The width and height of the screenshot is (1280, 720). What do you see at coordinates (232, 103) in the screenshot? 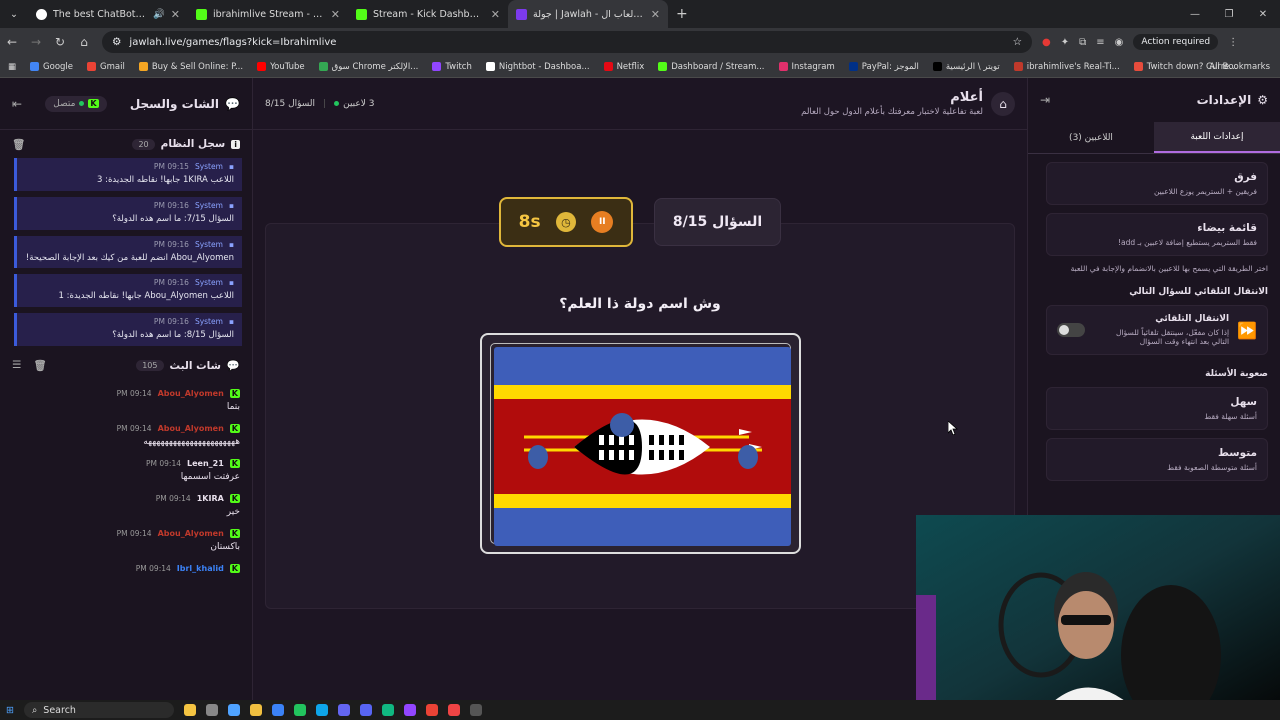
I see `chat-bubble-icon: 💬` at bounding box center [232, 103].